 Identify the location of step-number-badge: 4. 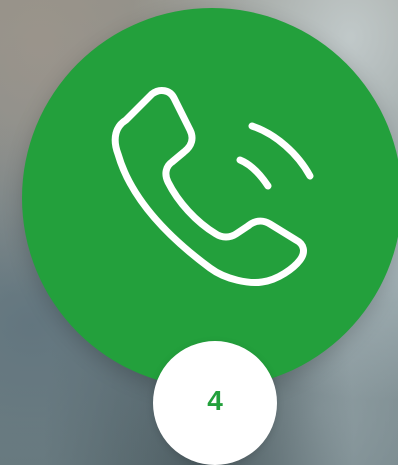
(215, 403).